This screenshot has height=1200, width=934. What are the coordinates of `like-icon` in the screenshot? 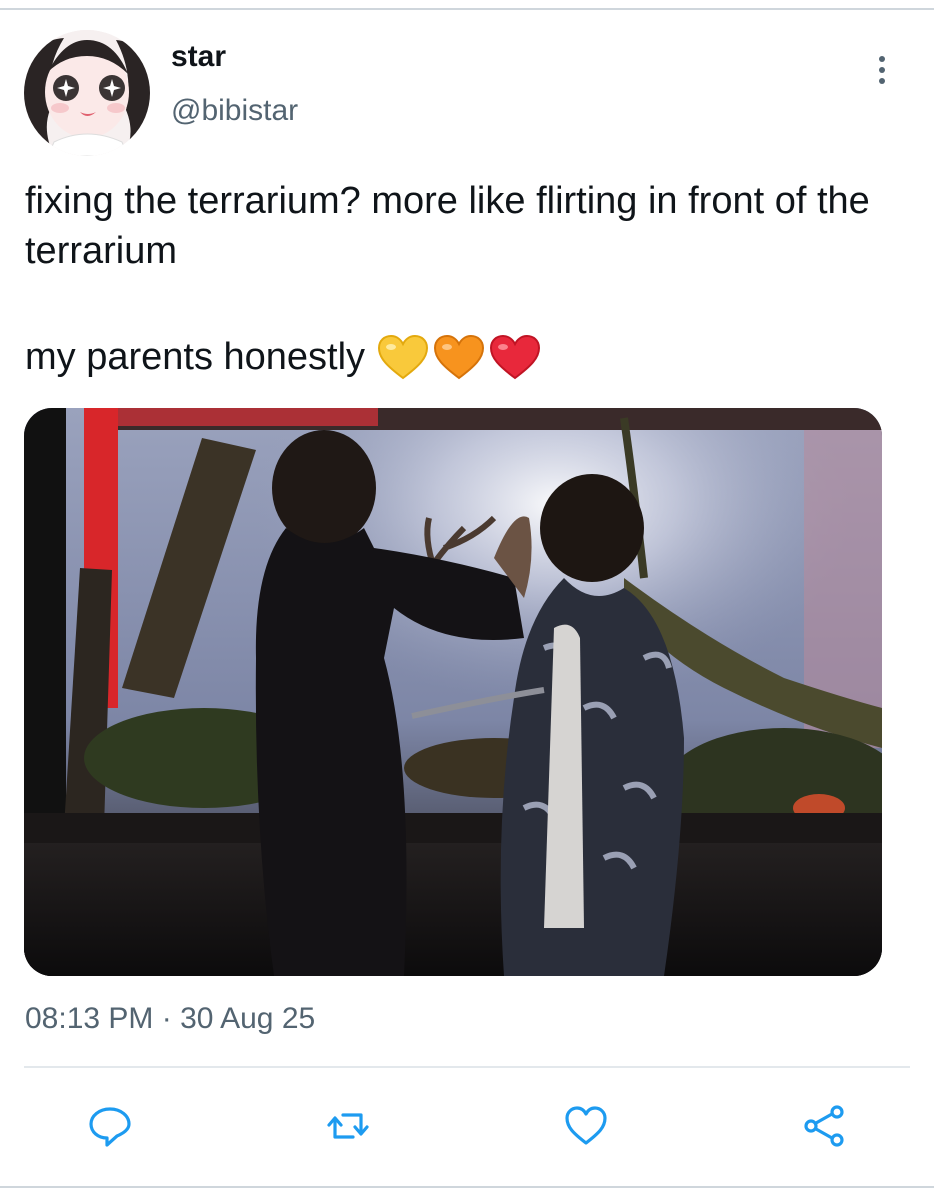 It's located at (586, 1125).